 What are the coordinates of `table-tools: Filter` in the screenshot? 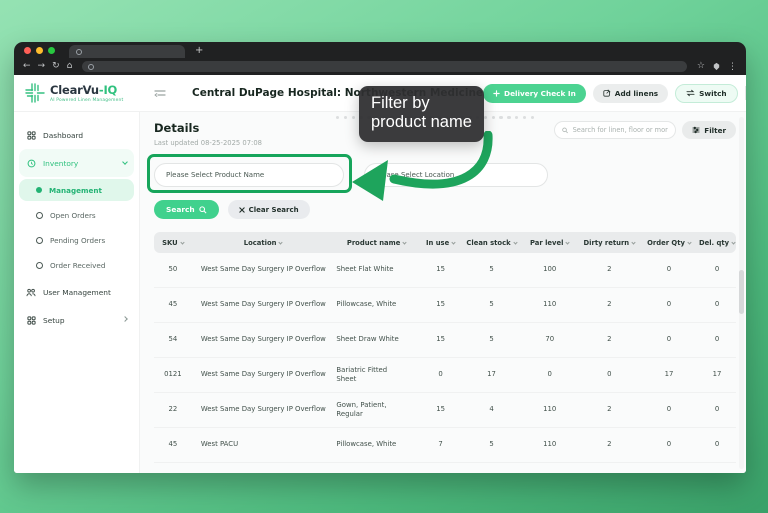 It's located at (645, 130).